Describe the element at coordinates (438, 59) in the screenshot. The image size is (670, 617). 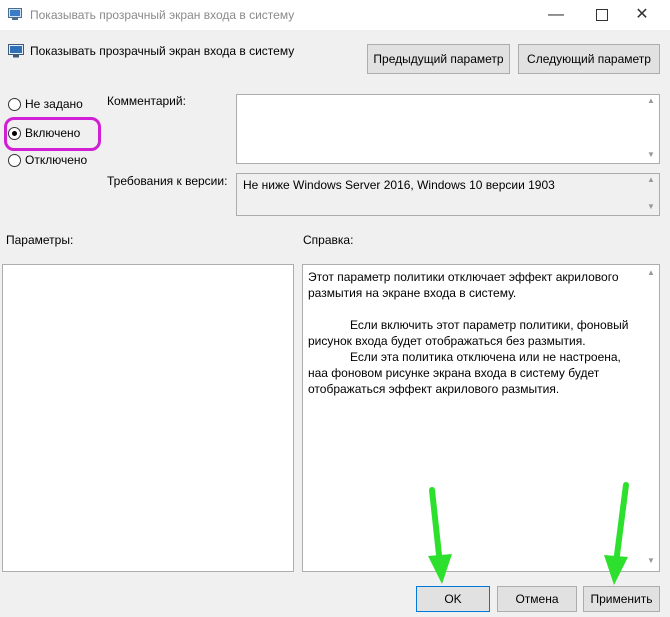
I see `previous-setting-button: Предыдущий параметр` at that location.